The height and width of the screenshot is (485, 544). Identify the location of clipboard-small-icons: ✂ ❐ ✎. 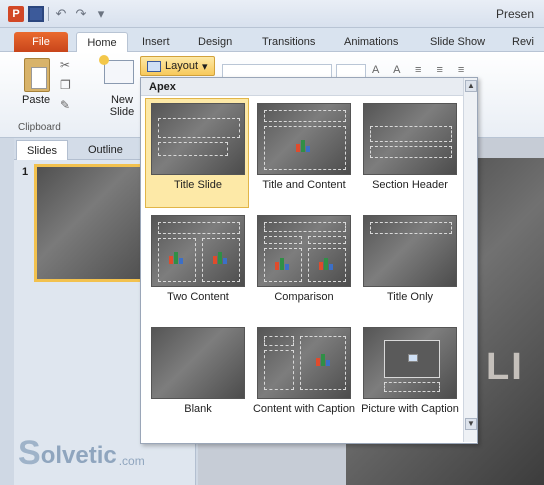
(68, 85).